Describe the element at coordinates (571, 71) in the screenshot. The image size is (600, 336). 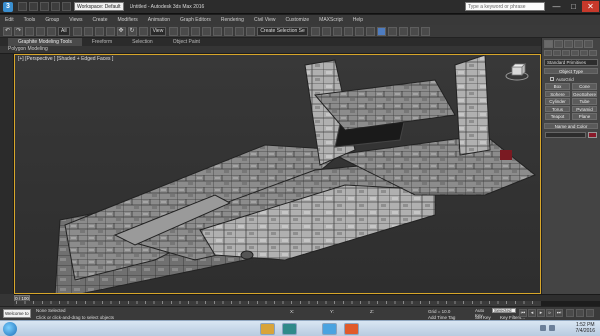
I see `object-type-rollout: Object Type` at that location.